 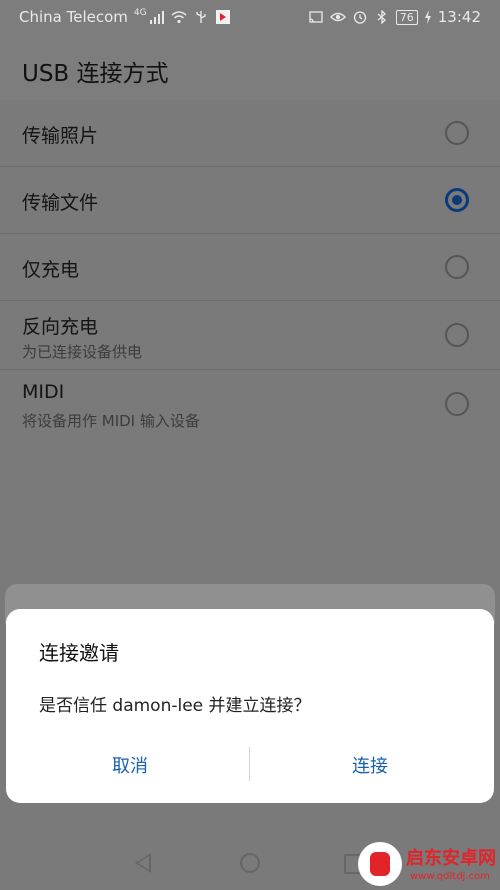 I want to click on option-transfer-files: 传输文件, so click(x=250, y=200).